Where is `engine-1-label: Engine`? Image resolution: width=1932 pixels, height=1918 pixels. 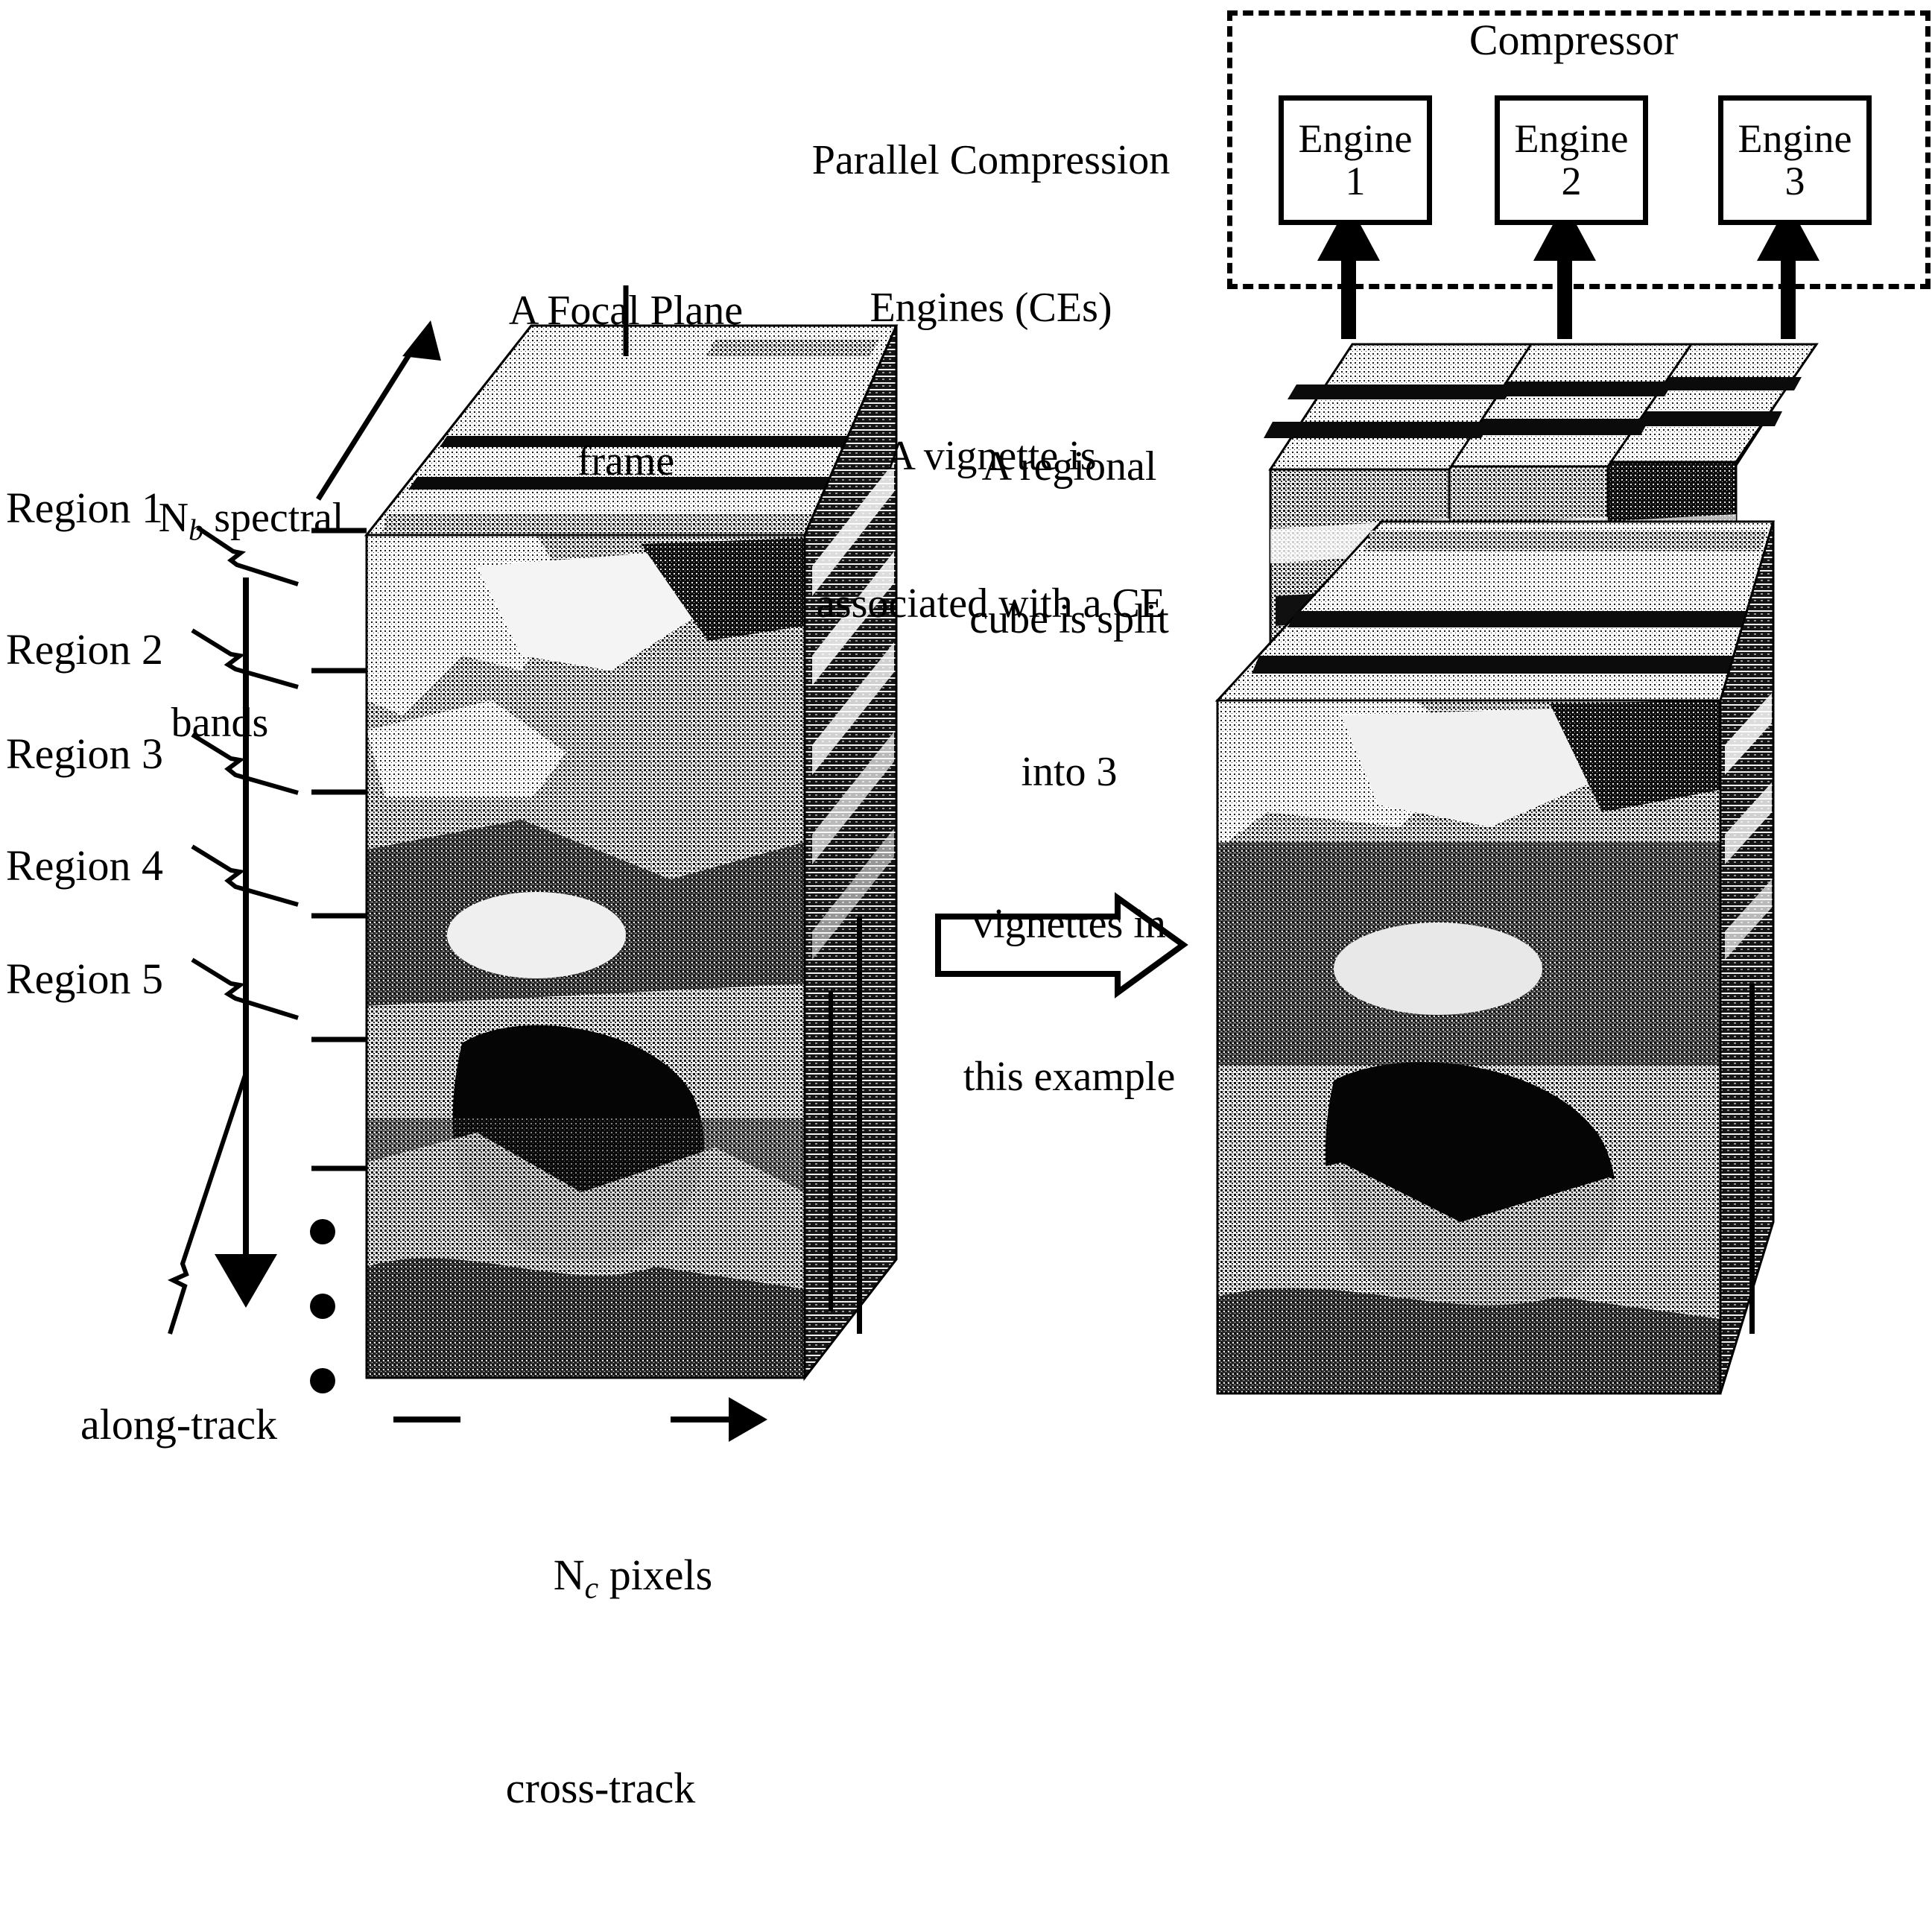
engine-1-label: Engine is located at coordinates (1355, 139).